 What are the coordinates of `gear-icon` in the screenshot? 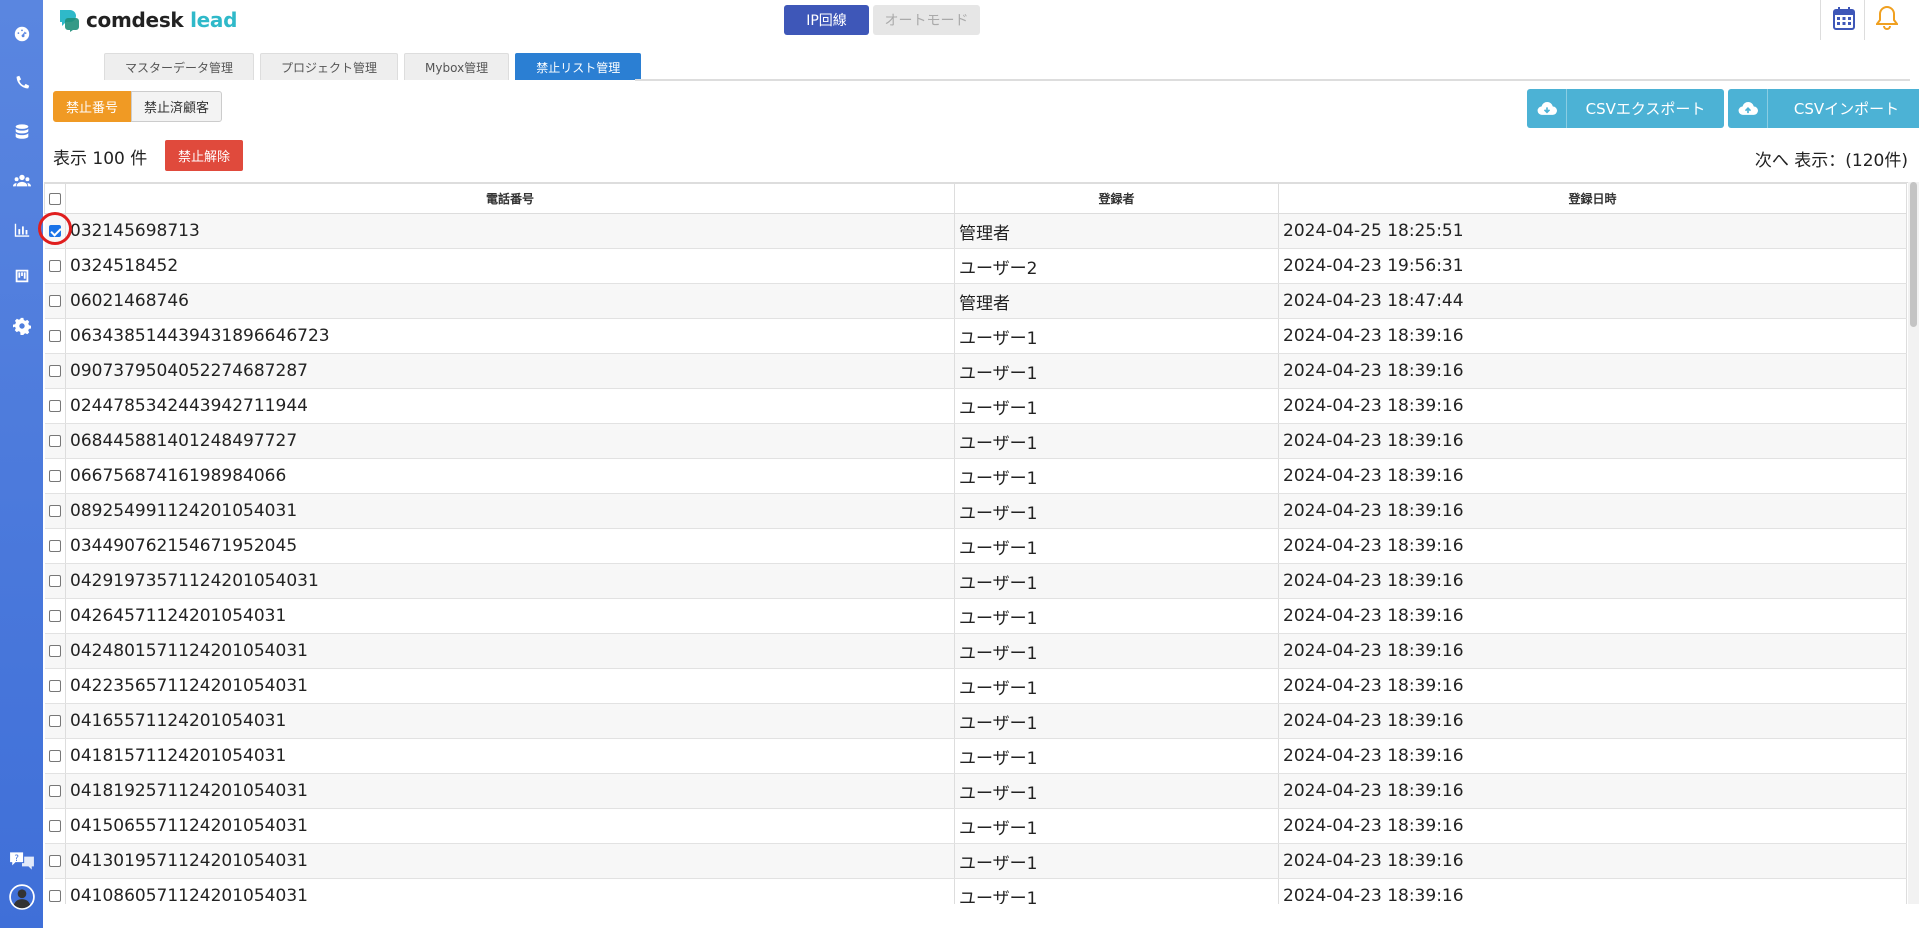 It's located at (21, 326).